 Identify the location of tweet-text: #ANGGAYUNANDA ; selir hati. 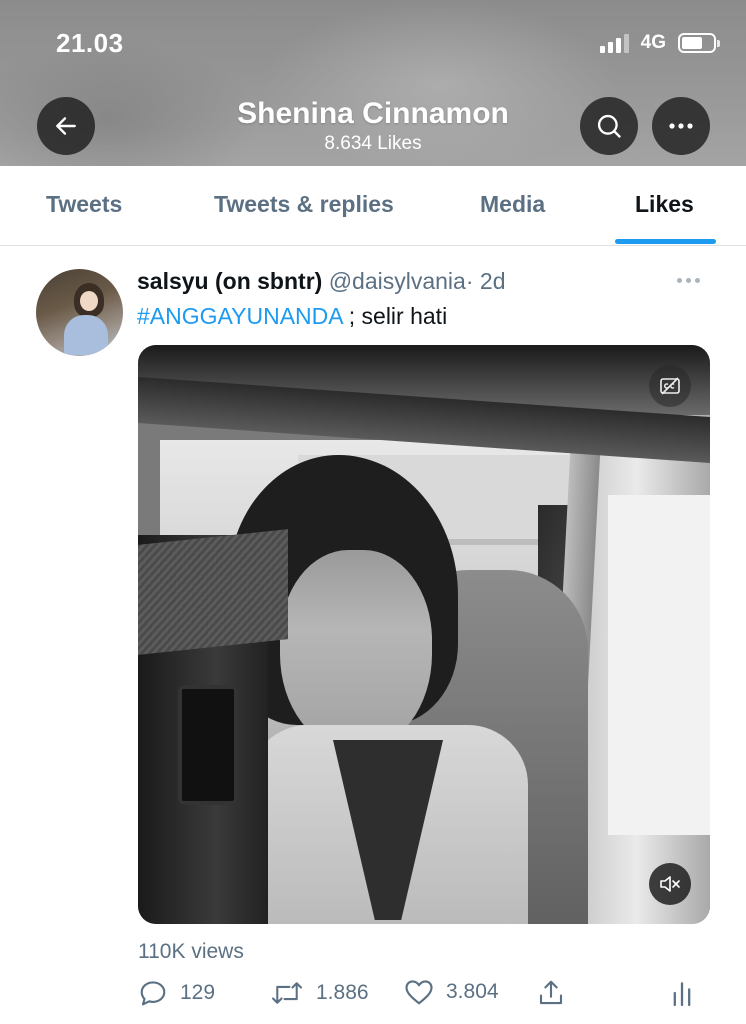
(292, 316).